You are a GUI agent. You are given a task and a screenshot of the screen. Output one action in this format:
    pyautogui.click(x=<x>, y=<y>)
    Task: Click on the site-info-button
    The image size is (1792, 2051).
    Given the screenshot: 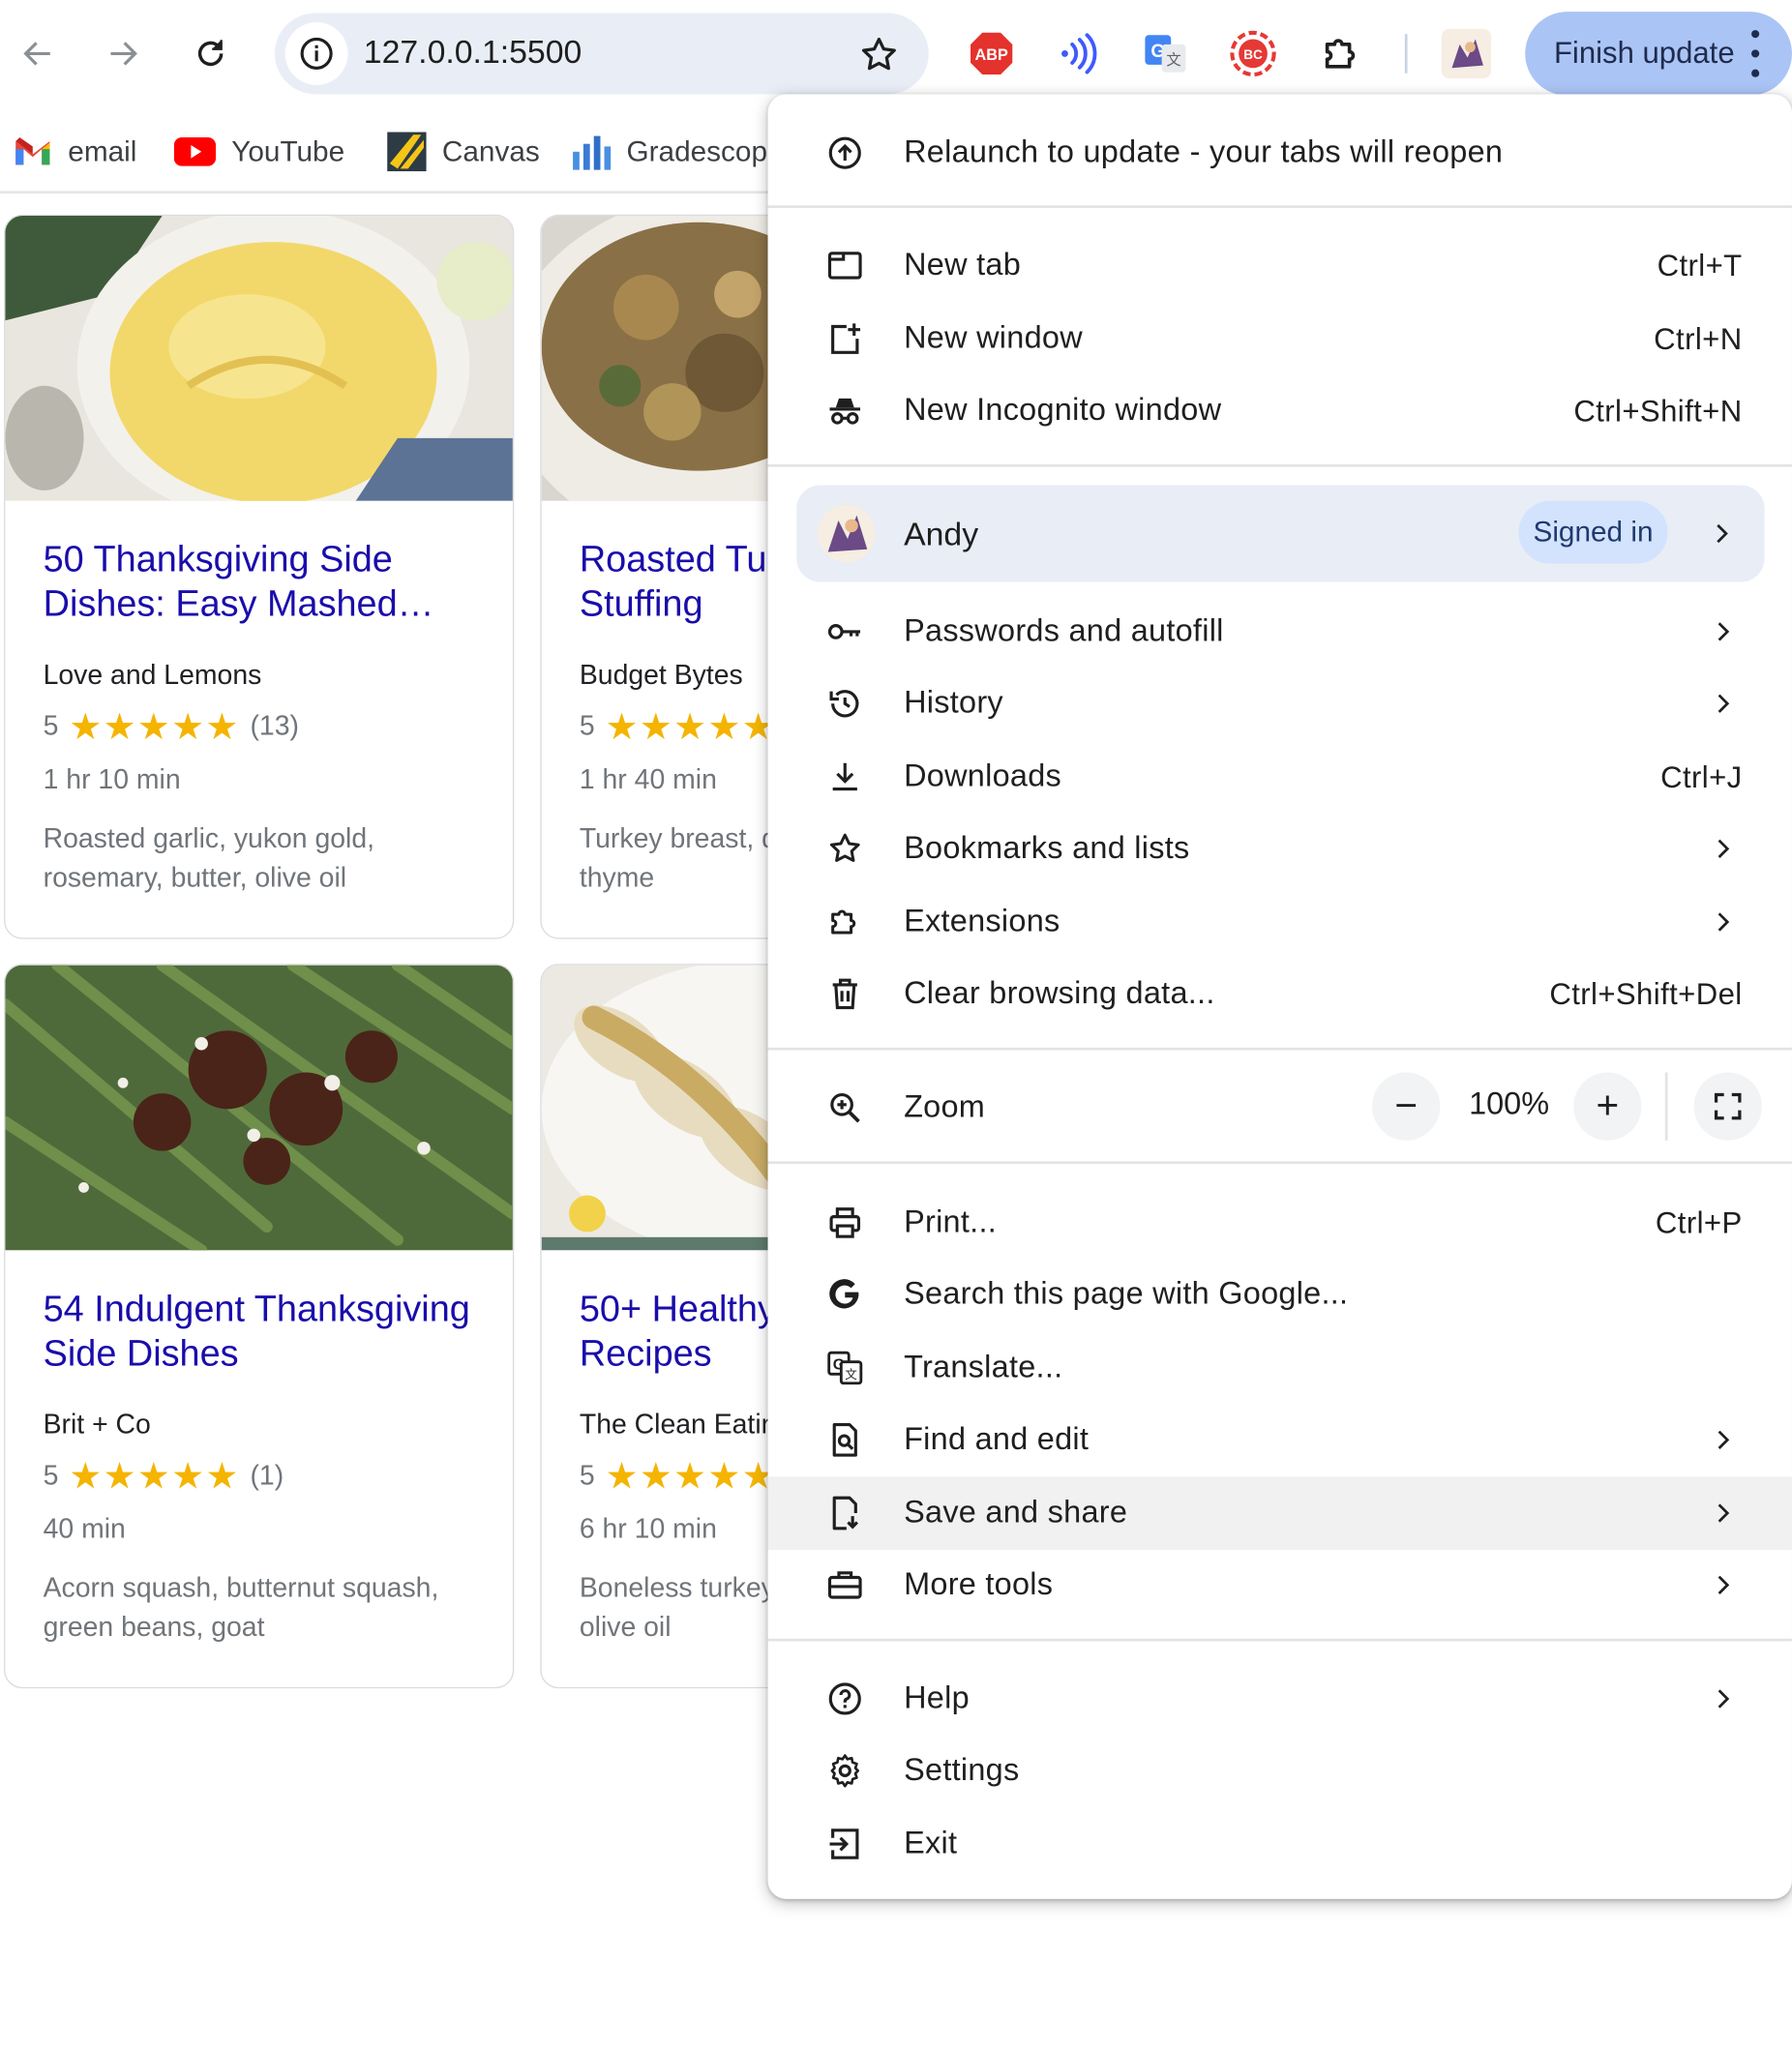 What is the action you would take?
    pyautogui.click(x=316, y=53)
    